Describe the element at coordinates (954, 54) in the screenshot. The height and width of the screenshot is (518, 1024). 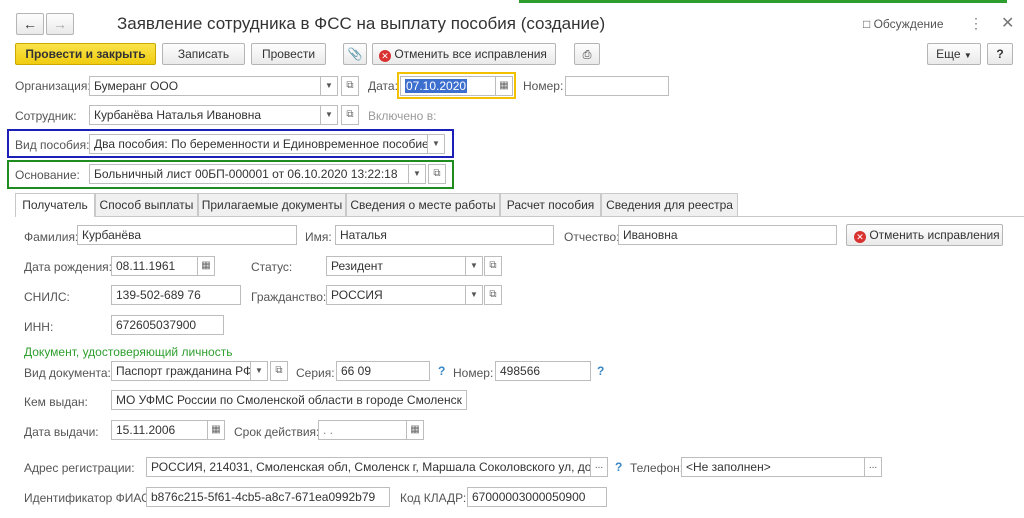
I see `more-button: Еще ▼` at that location.